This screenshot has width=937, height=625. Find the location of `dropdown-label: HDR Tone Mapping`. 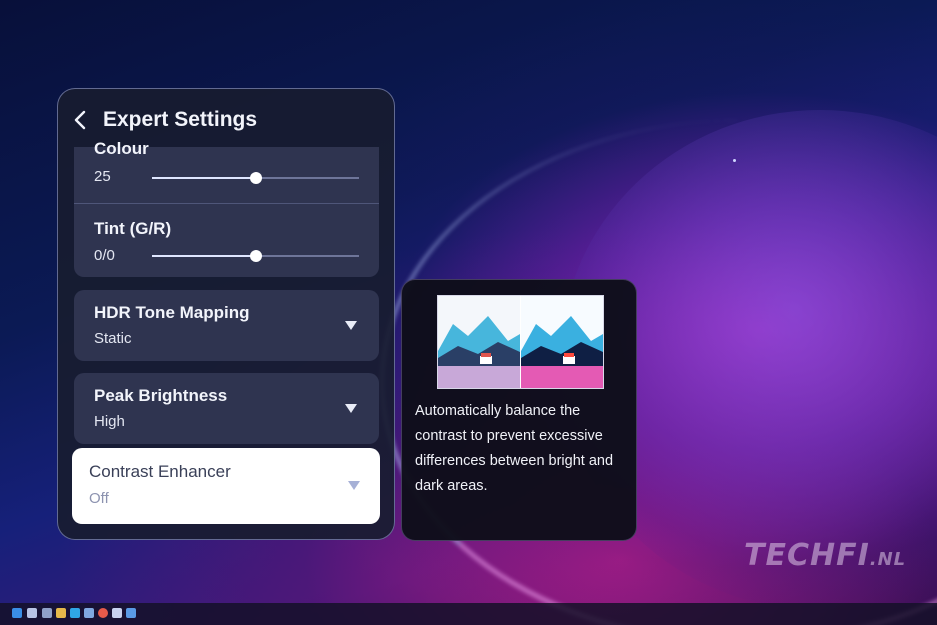

dropdown-label: HDR Tone Mapping is located at coordinates (172, 312).